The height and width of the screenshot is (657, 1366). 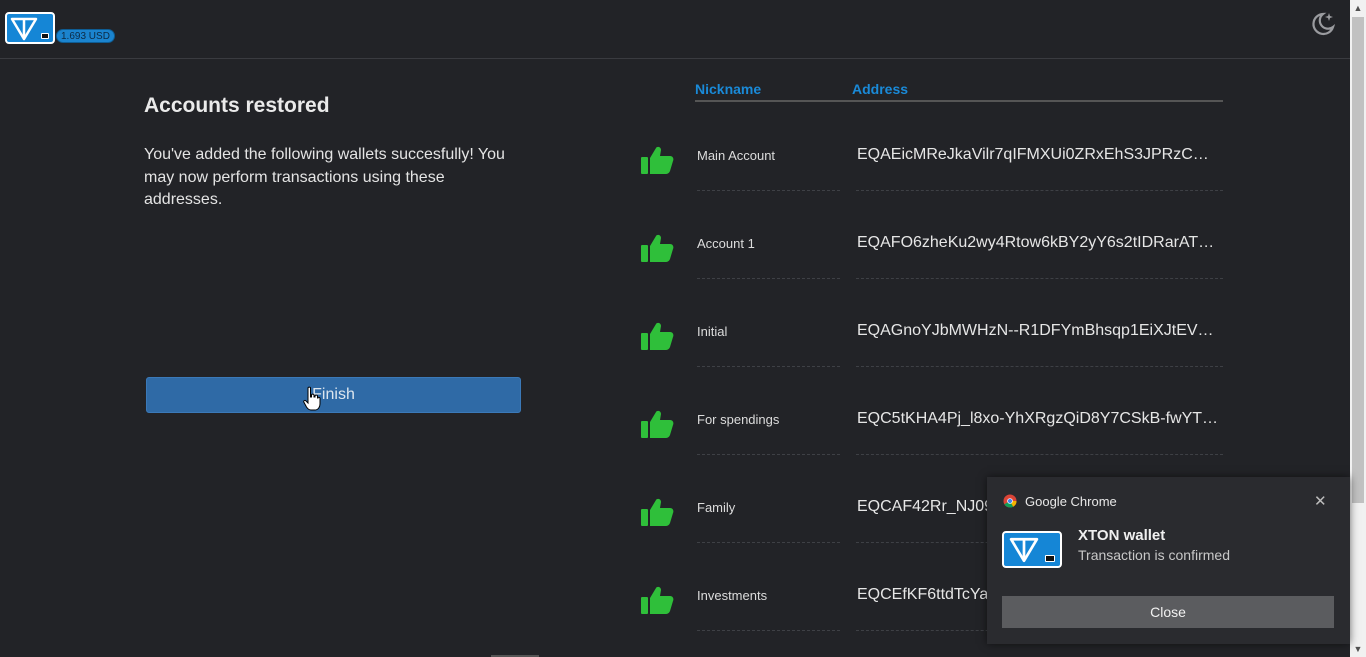 I want to click on column-header-address: Address, so click(x=880, y=89).